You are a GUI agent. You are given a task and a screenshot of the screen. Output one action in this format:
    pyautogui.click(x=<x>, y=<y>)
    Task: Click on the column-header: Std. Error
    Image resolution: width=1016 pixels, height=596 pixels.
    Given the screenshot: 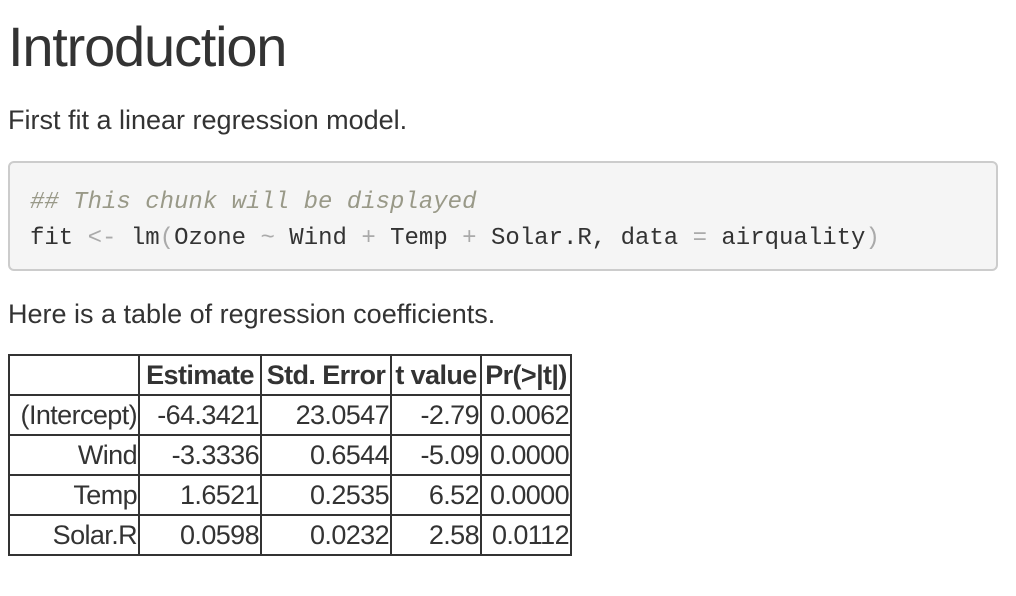 What is the action you would take?
    pyautogui.click(x=326, y=375)
    